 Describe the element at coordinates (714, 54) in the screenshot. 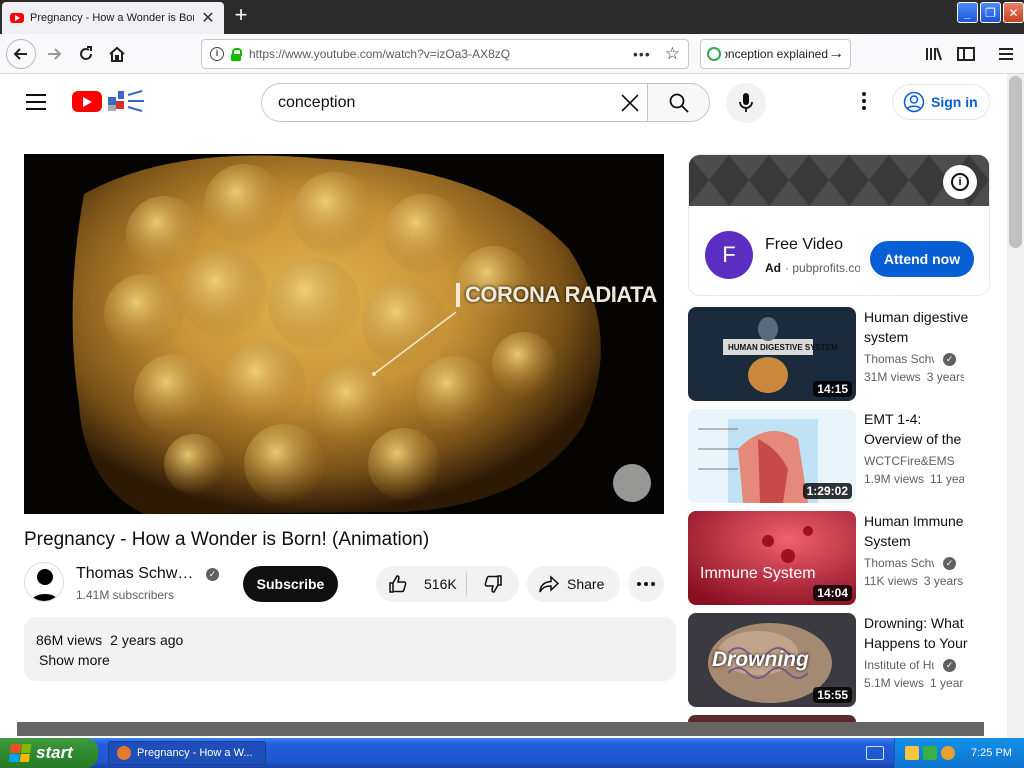

I see `search-engine-icon` at that location.